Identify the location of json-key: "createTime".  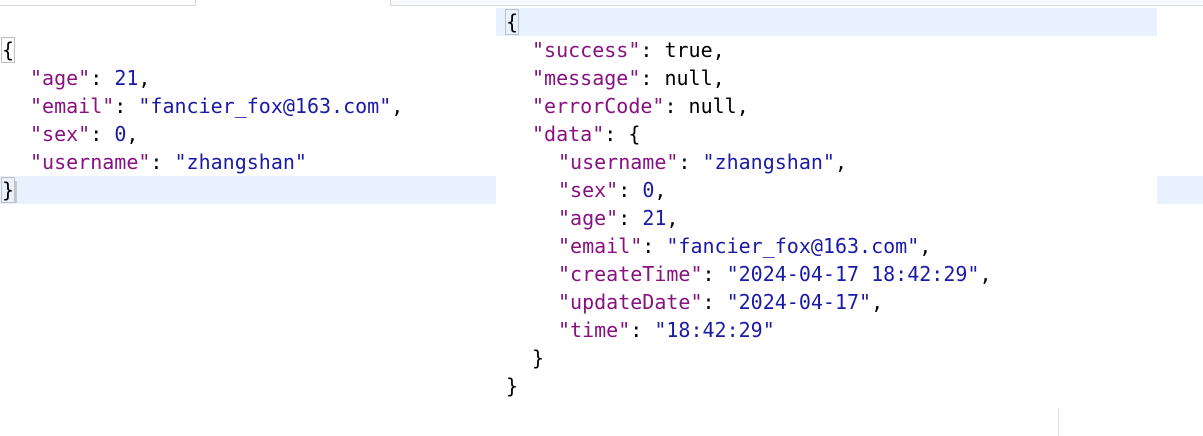
(630, 274).